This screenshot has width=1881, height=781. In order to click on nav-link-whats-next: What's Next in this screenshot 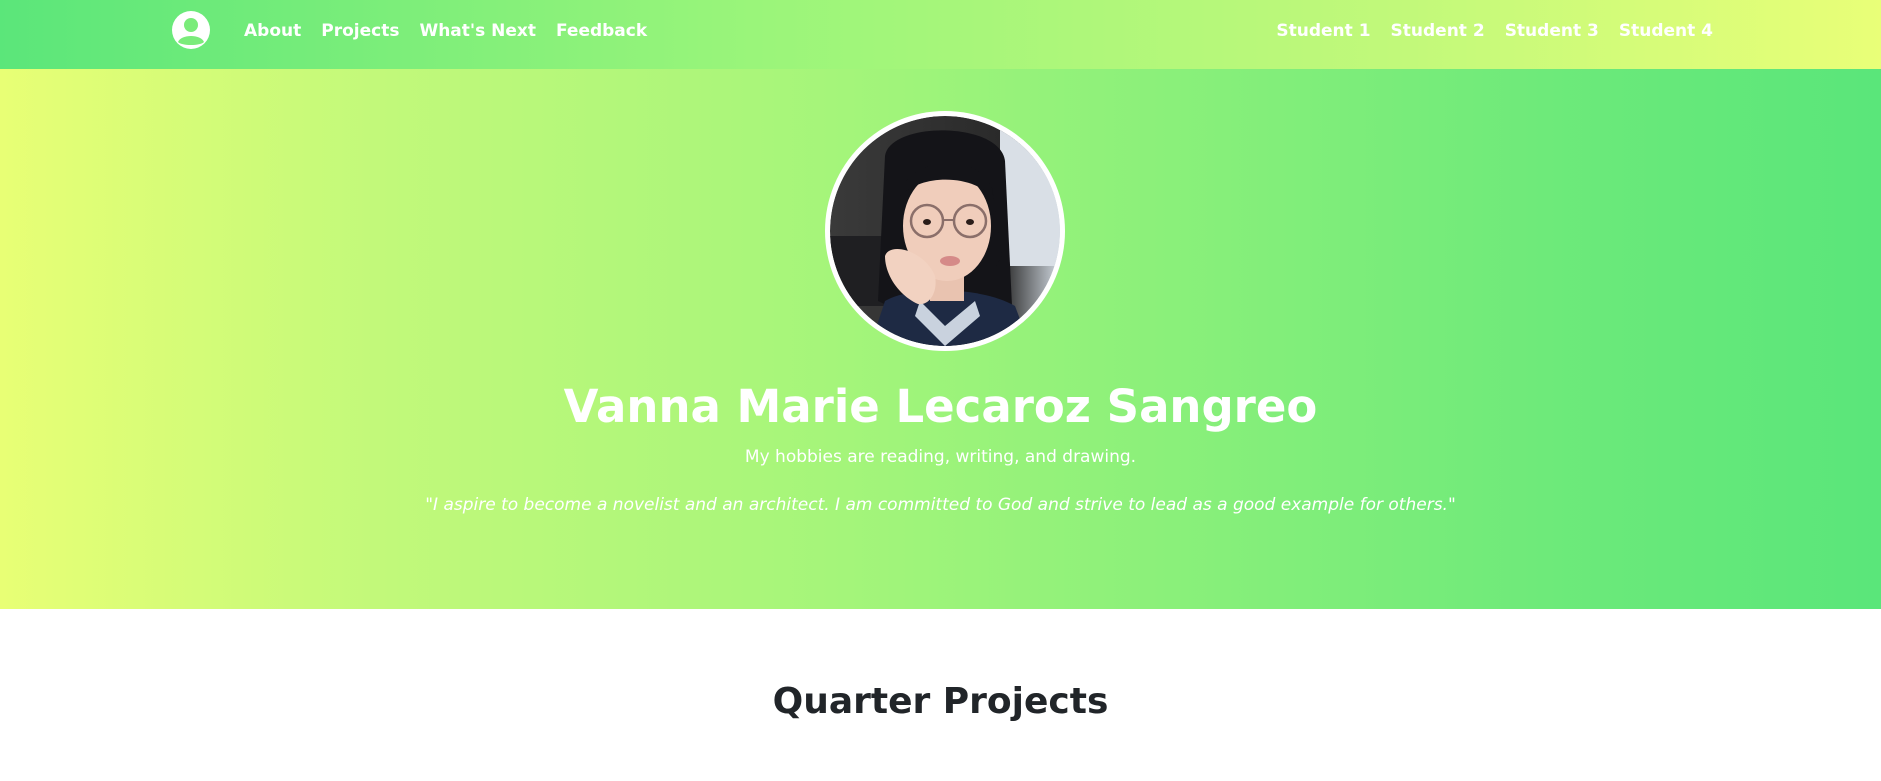, I will do `click(477, 31)`.